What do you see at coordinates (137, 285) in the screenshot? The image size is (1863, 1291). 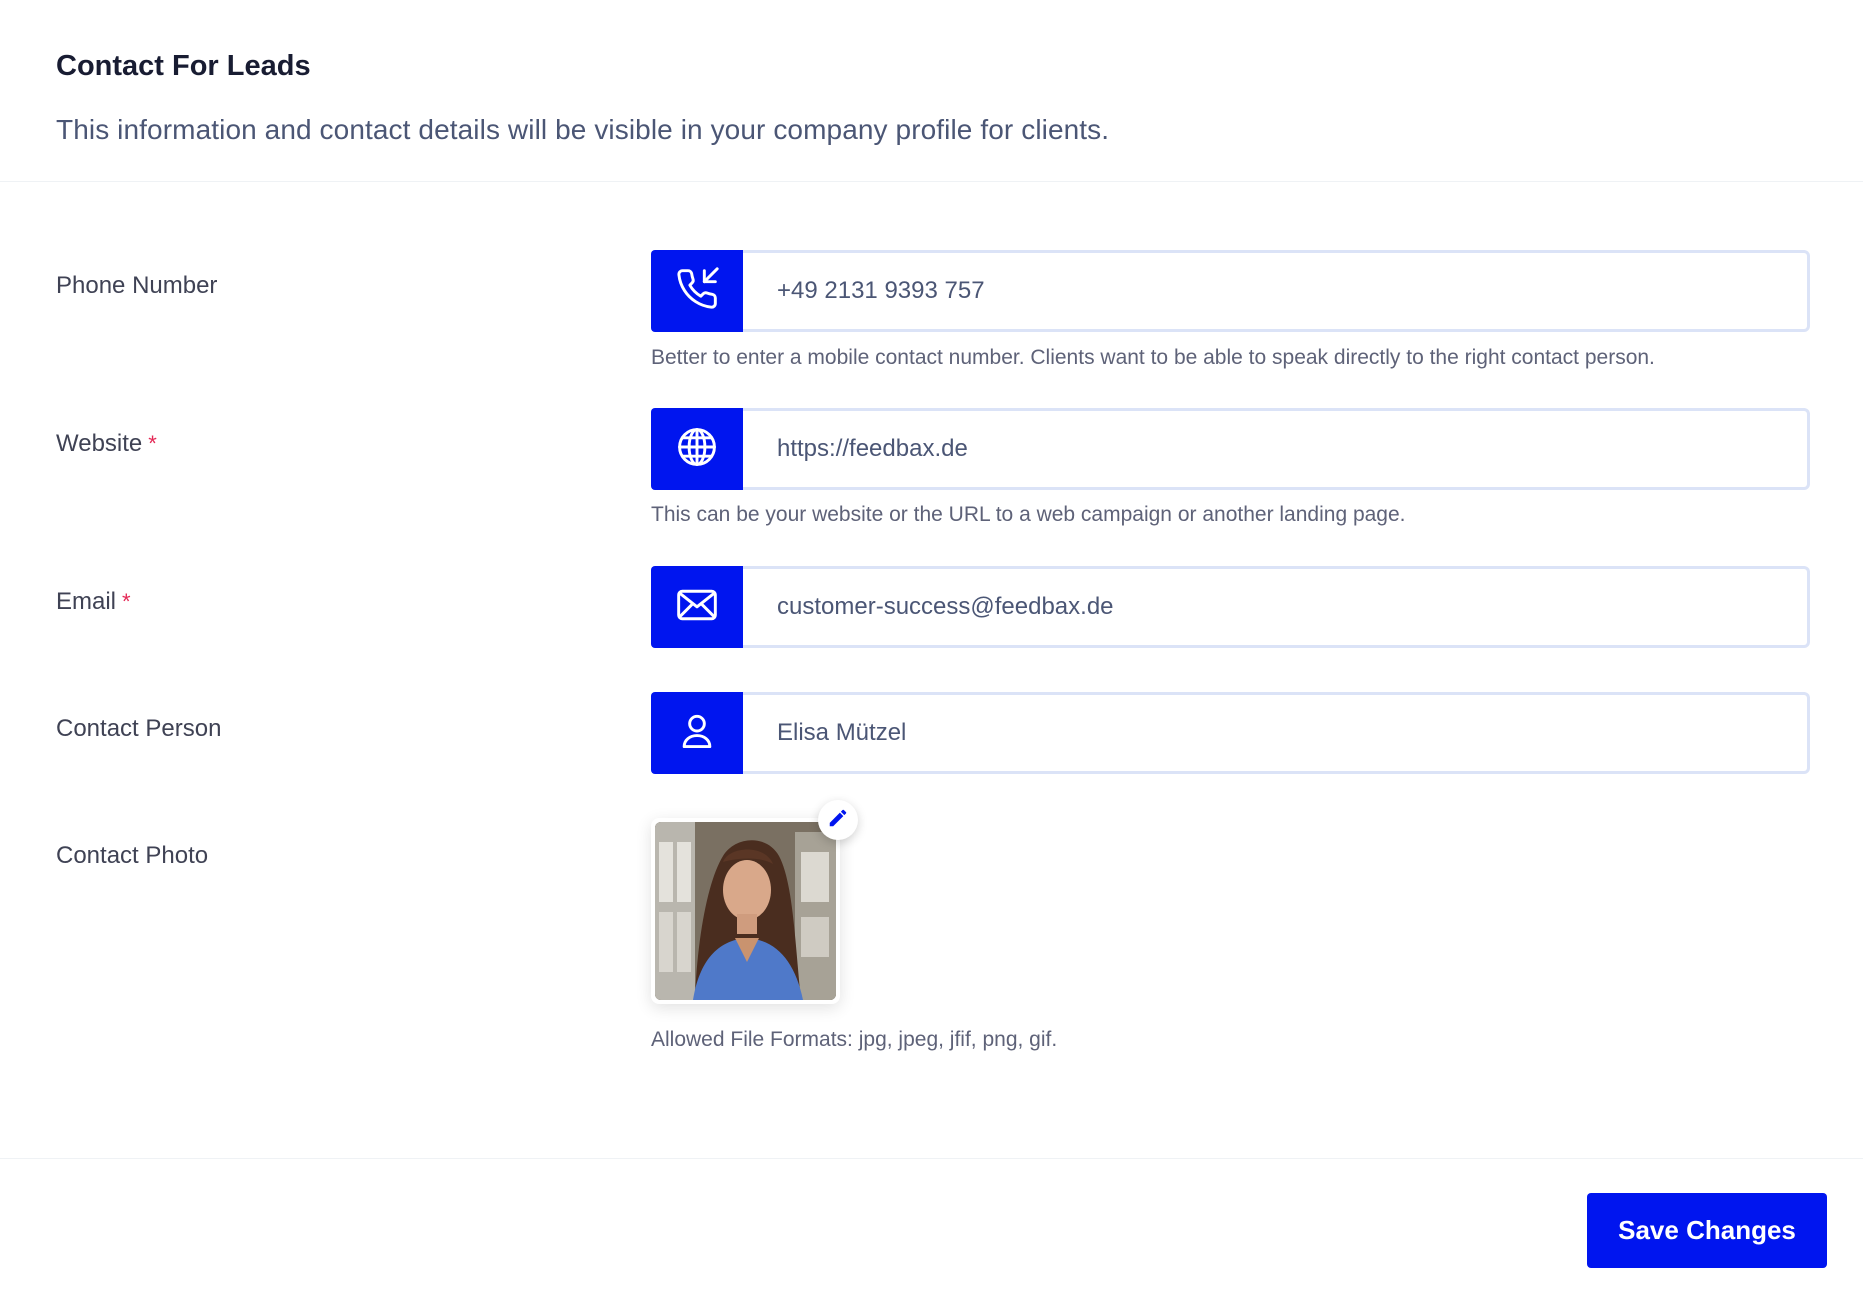 I see `phone-label: Phone Number` at bounding box center [137, 285].